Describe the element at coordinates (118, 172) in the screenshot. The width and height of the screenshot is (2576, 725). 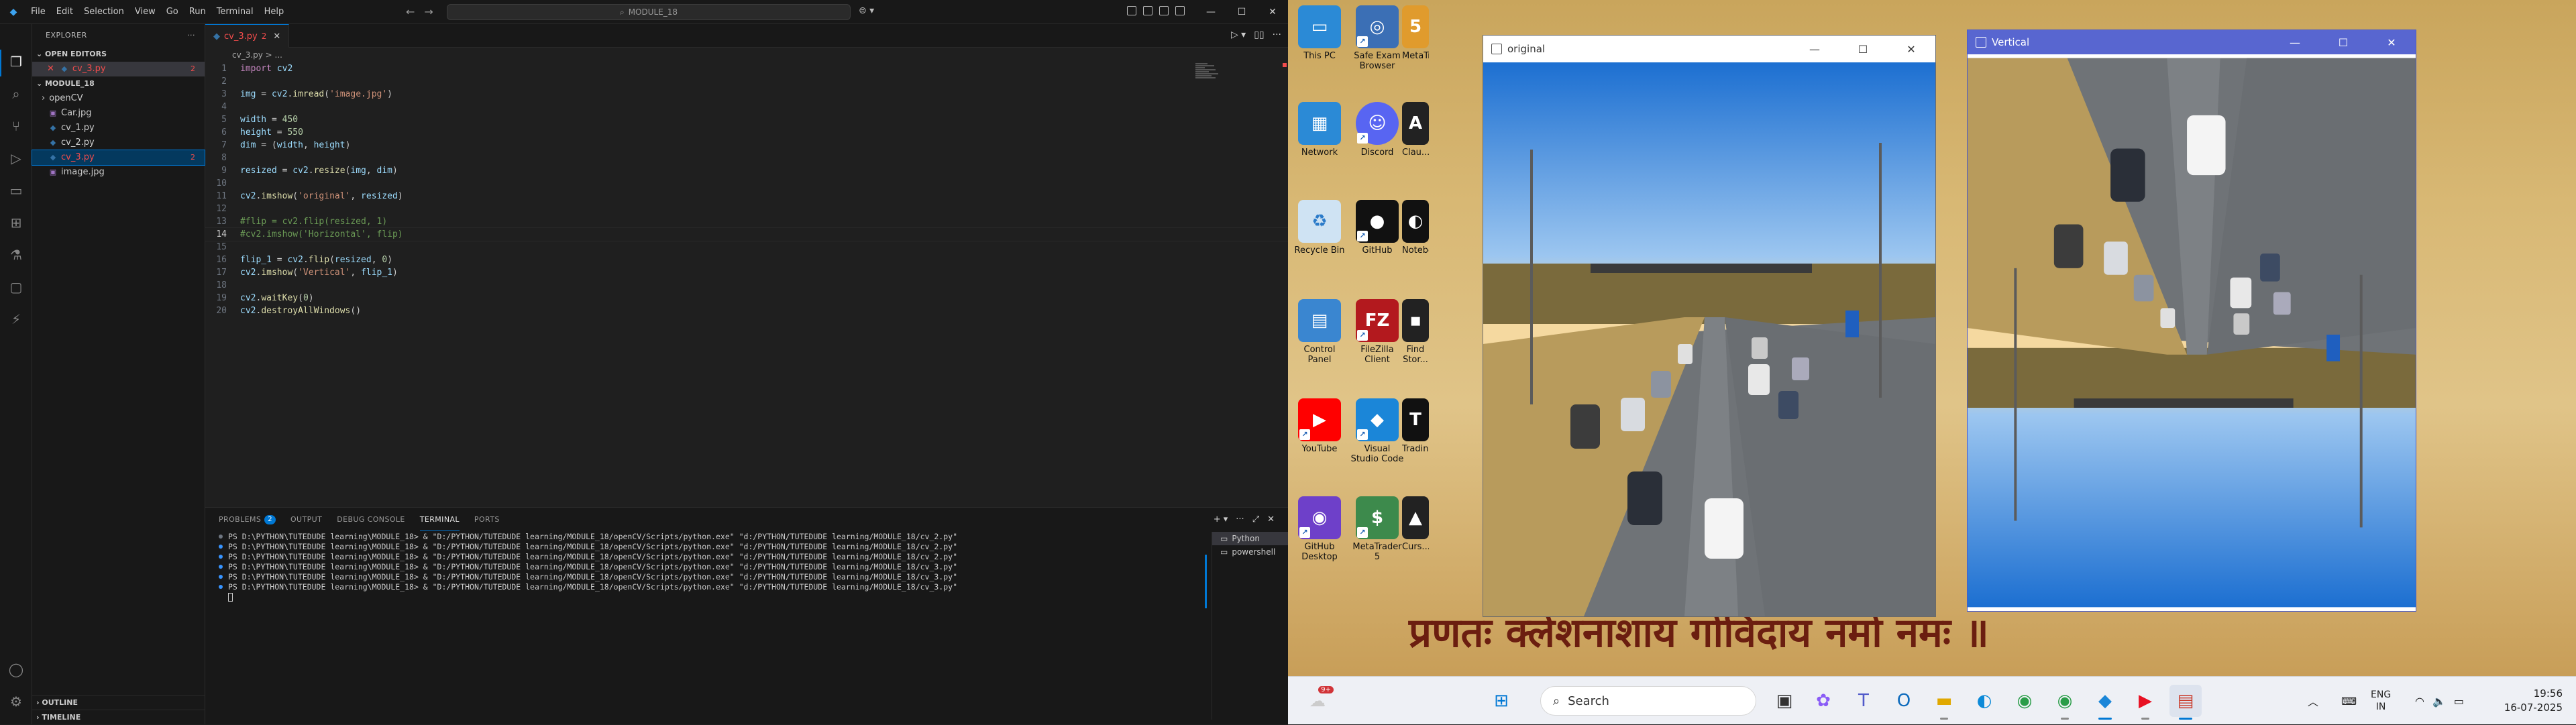
I see `tree-item-file: ▣ image.jpg` at that location.